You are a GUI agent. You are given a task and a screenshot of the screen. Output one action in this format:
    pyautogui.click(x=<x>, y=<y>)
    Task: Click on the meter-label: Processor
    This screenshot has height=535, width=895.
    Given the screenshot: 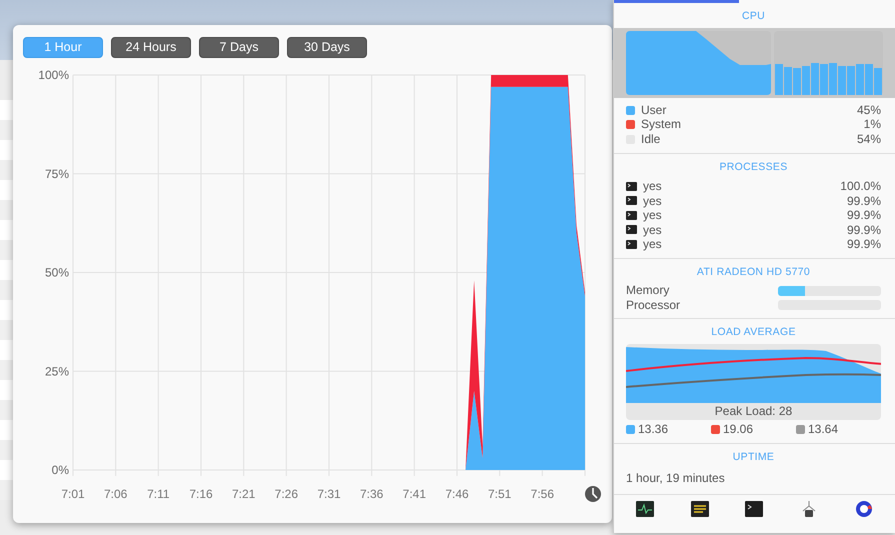 What is the action you would take?
    pyautogui.click(x=653, y=305)
    